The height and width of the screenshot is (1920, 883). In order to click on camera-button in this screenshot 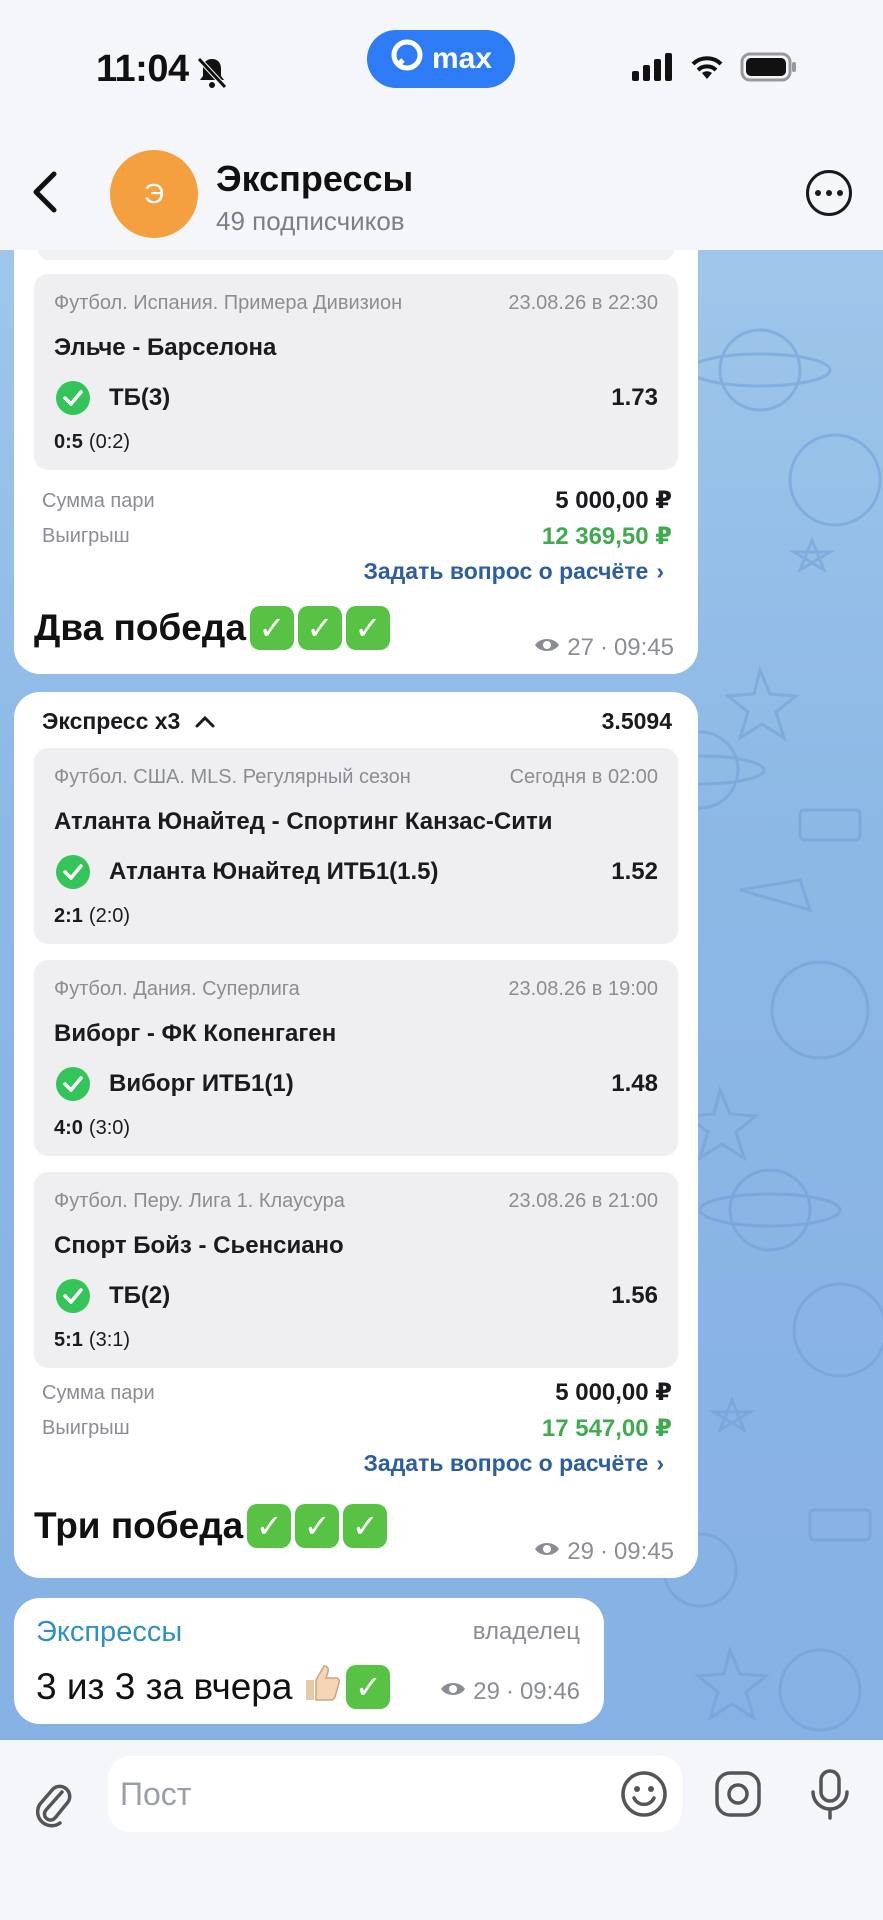, I will do `click(738, 1796)`.